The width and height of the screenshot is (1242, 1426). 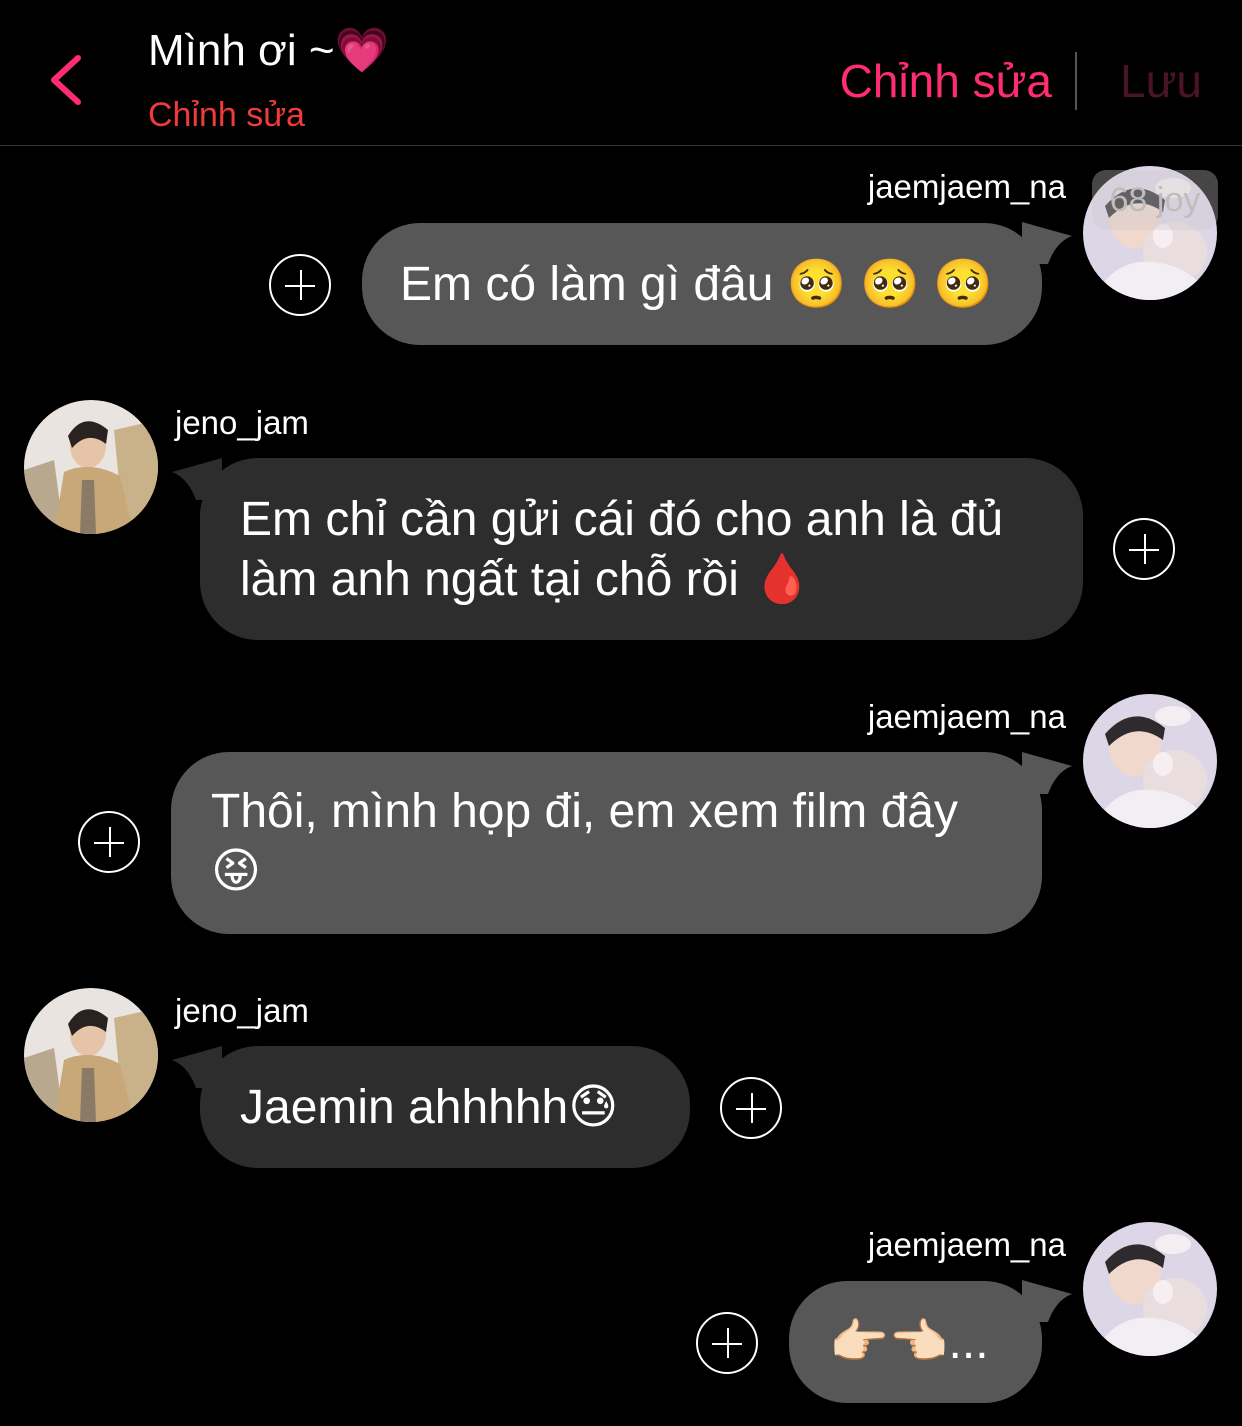 I want to click on message-bubble: Jaemin ahhhhh😓, so click(x=445, y=1107).